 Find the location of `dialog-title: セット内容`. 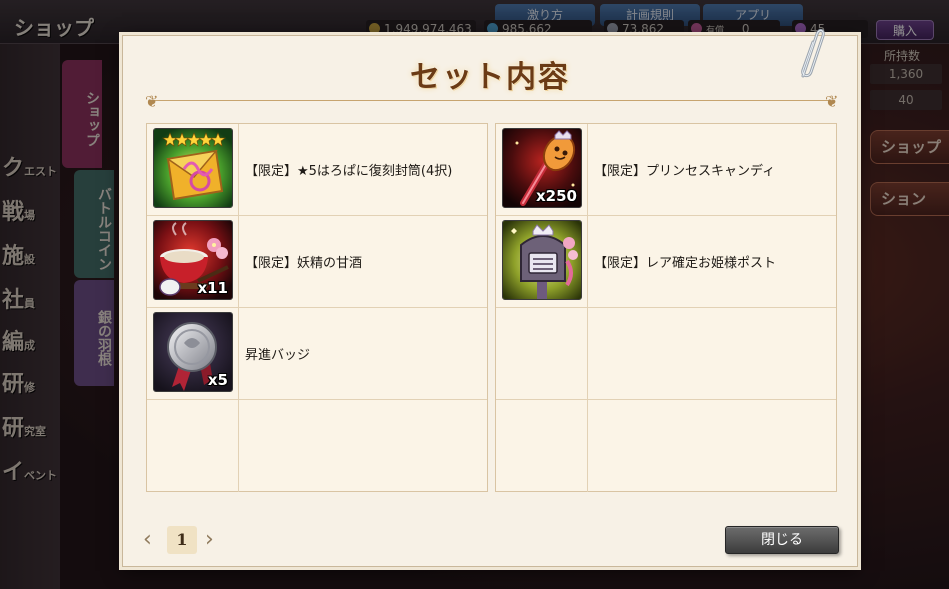

dialog-title: セット内容 is located at coordinates (490, 77).